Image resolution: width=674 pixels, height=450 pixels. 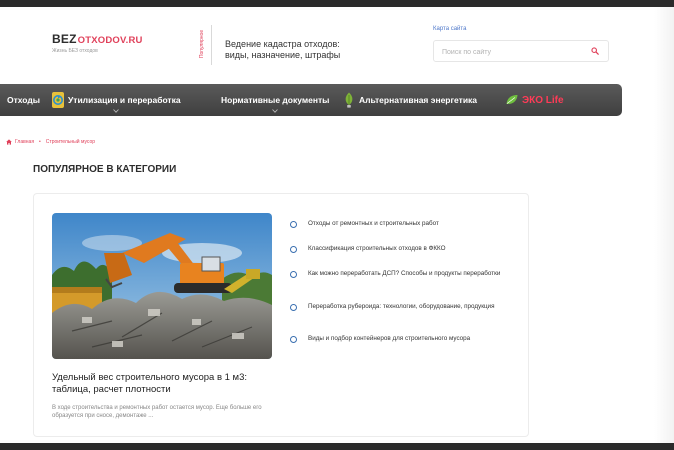 I want to click on nav-item-eco-life: ЭКО Life, so click(x=534, y=100).